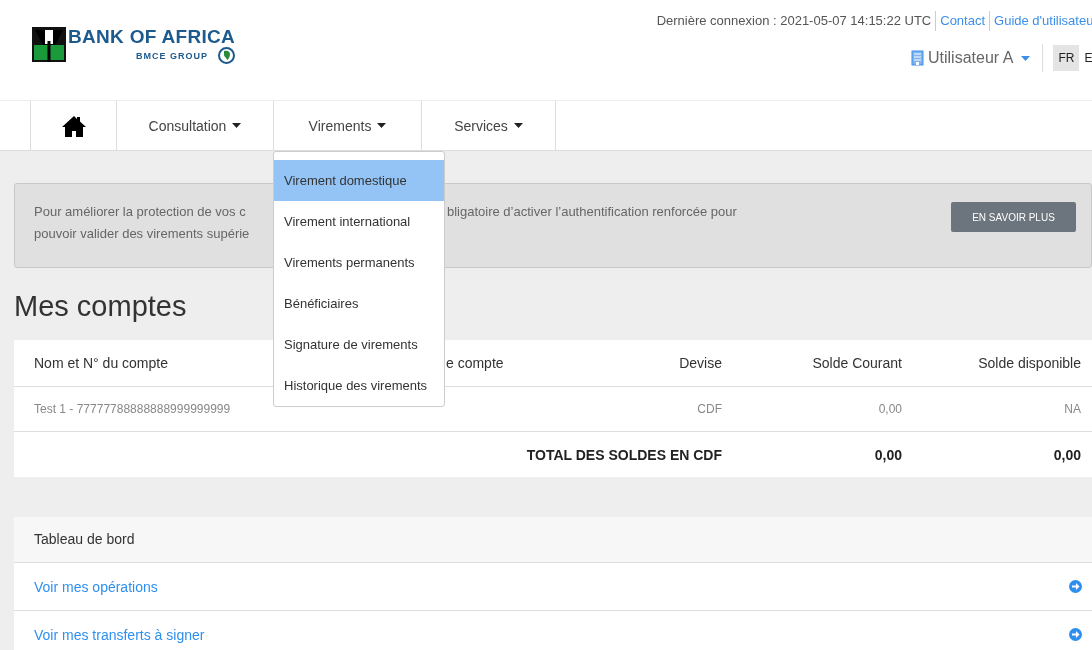 This screenshot has height=650, width=1092. I want to click on language-option: FR, so click(1066, 58).